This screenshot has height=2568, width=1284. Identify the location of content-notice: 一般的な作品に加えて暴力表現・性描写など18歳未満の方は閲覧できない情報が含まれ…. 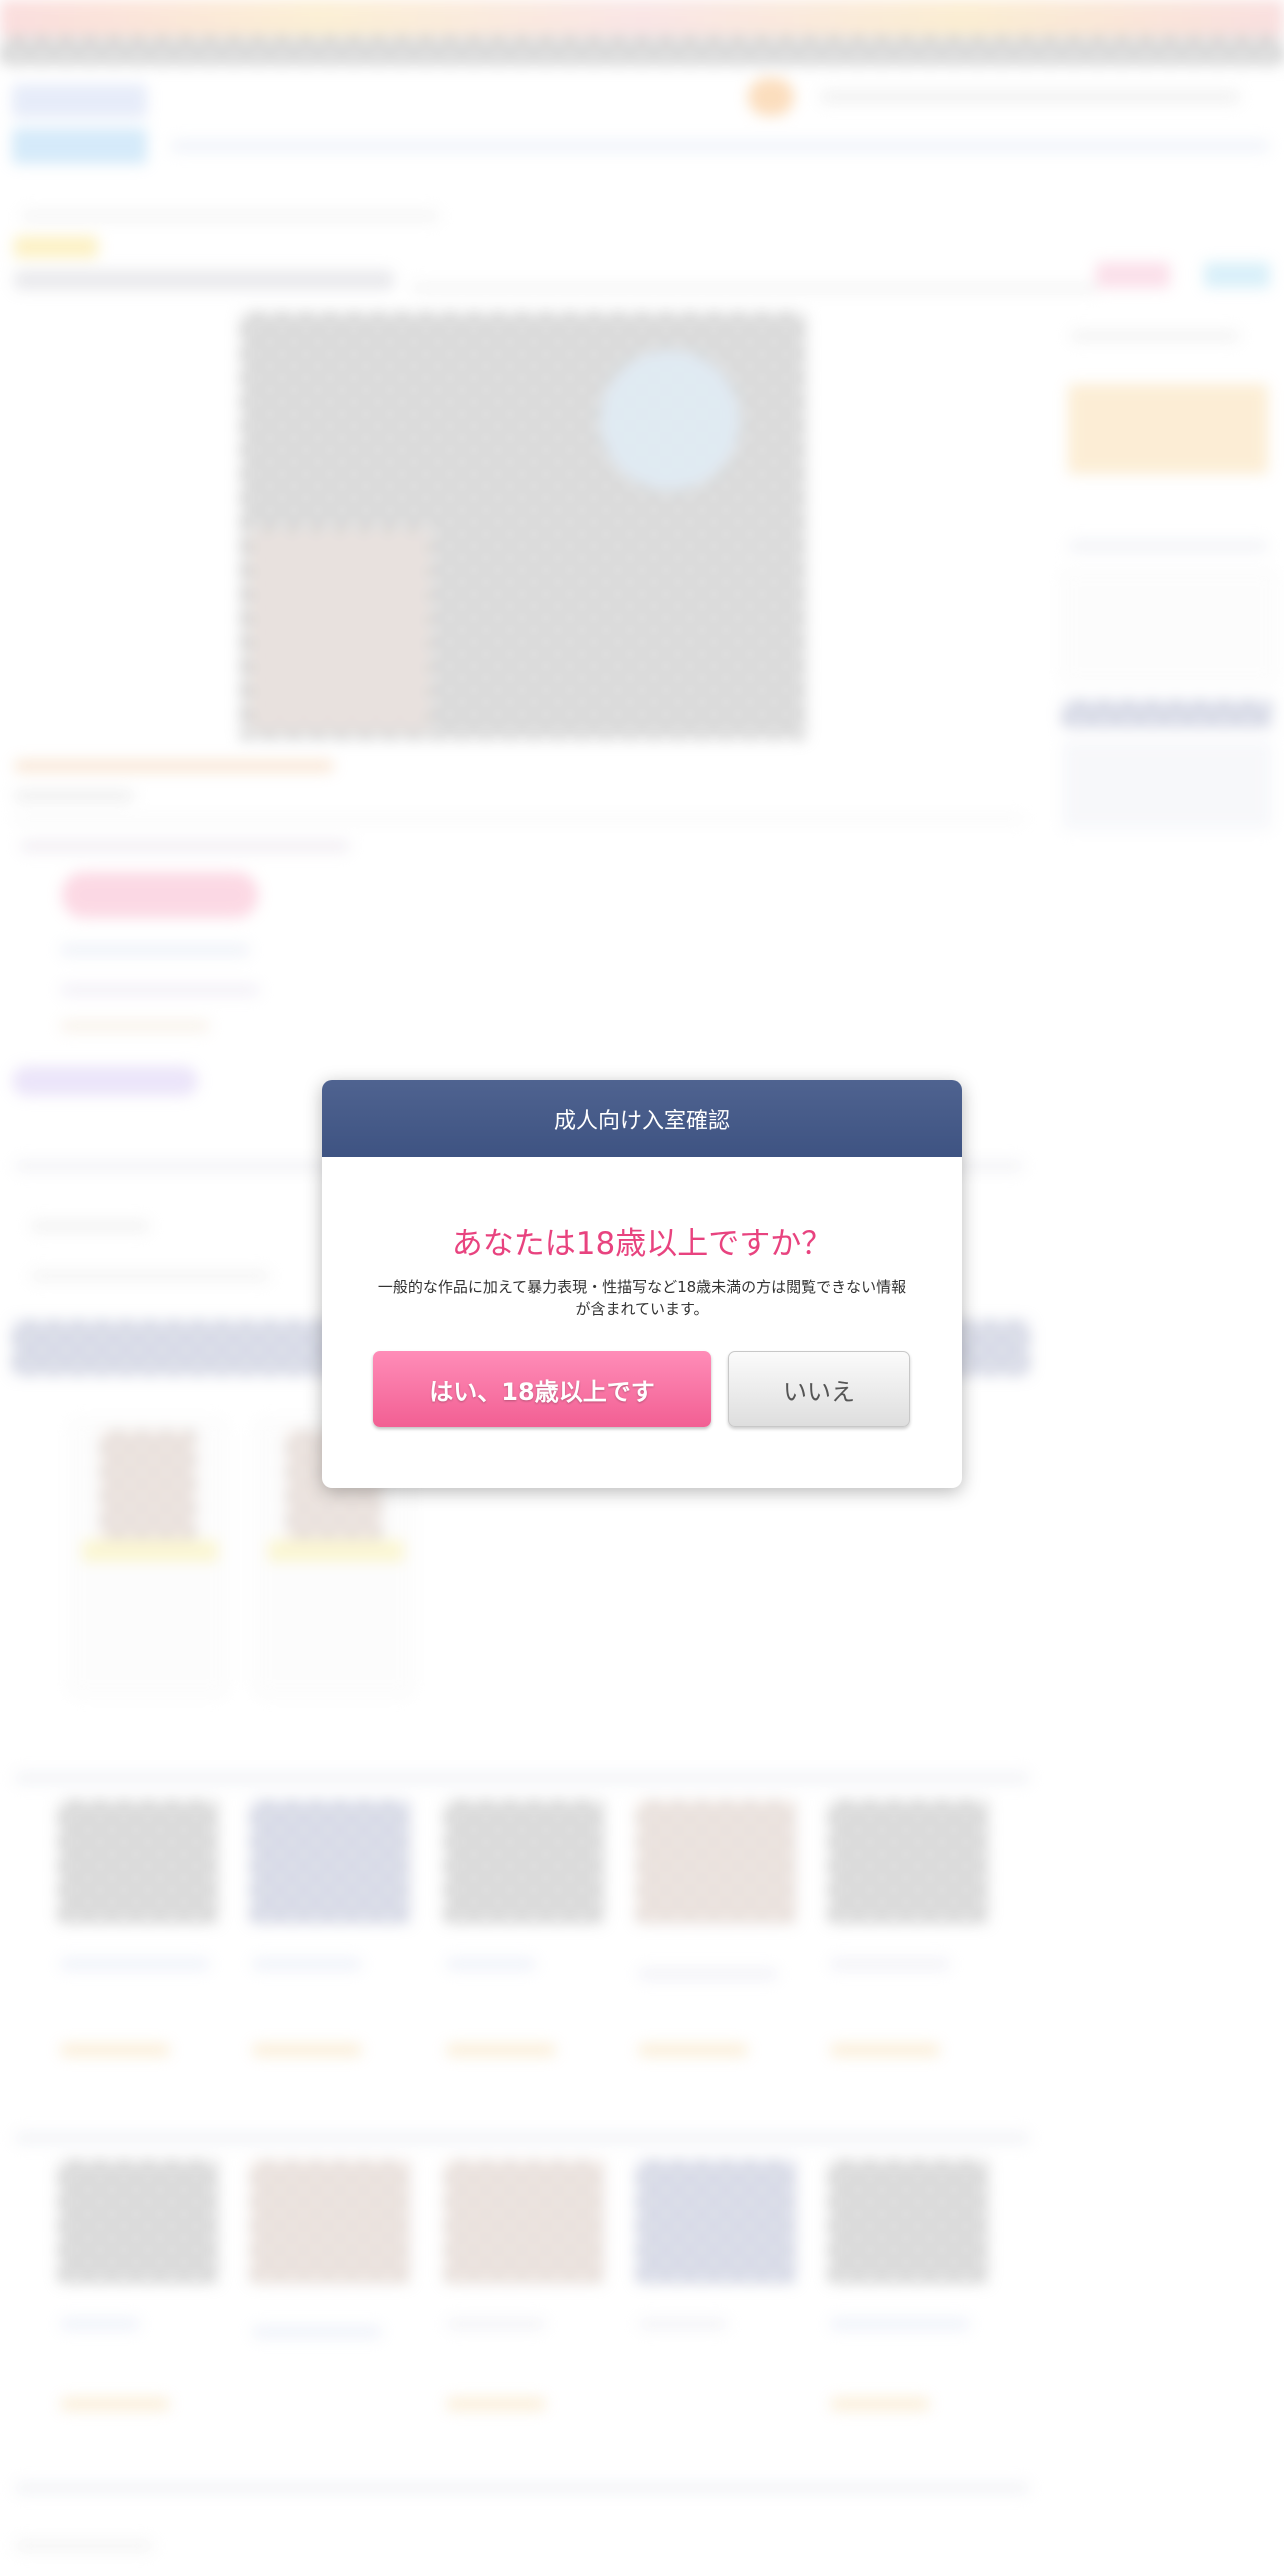
(642, 1298).